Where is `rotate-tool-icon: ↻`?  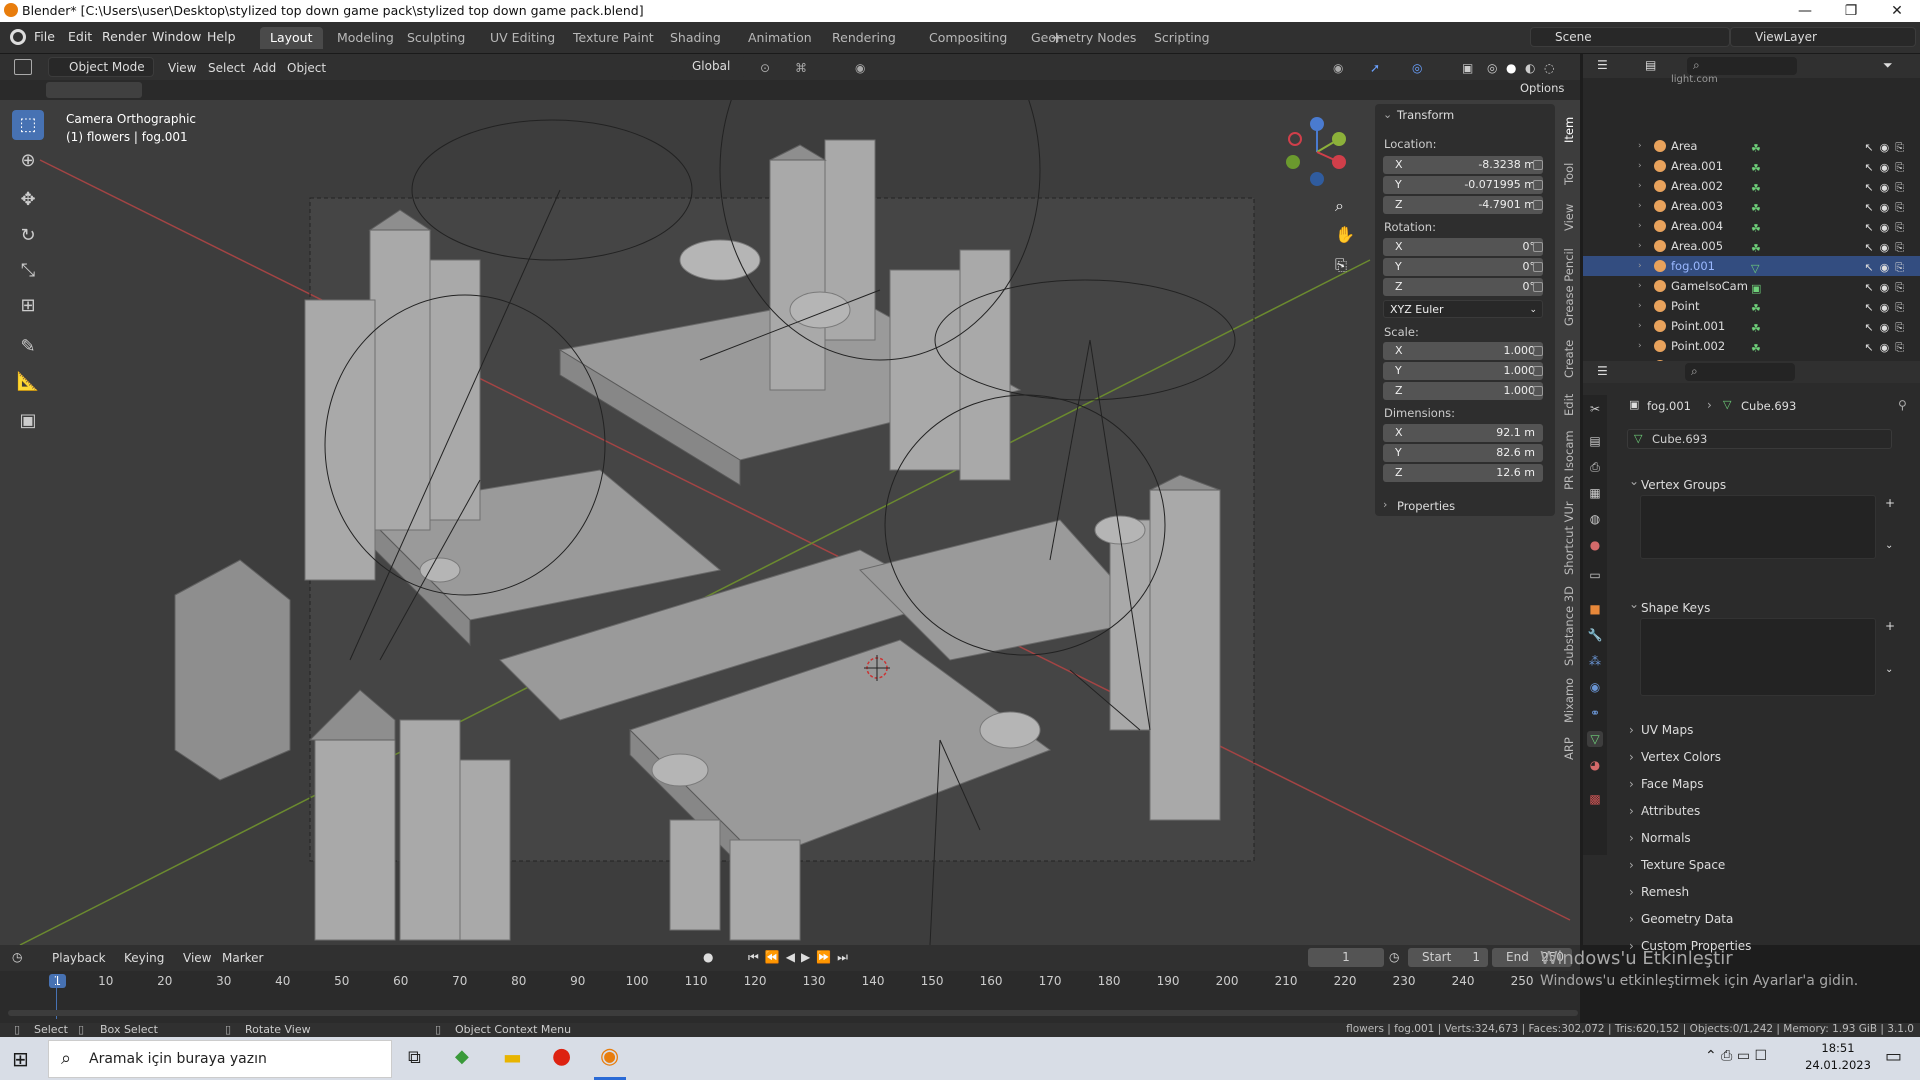
rotate-tool-icon: ↻ is located at coordinates (28, 236).